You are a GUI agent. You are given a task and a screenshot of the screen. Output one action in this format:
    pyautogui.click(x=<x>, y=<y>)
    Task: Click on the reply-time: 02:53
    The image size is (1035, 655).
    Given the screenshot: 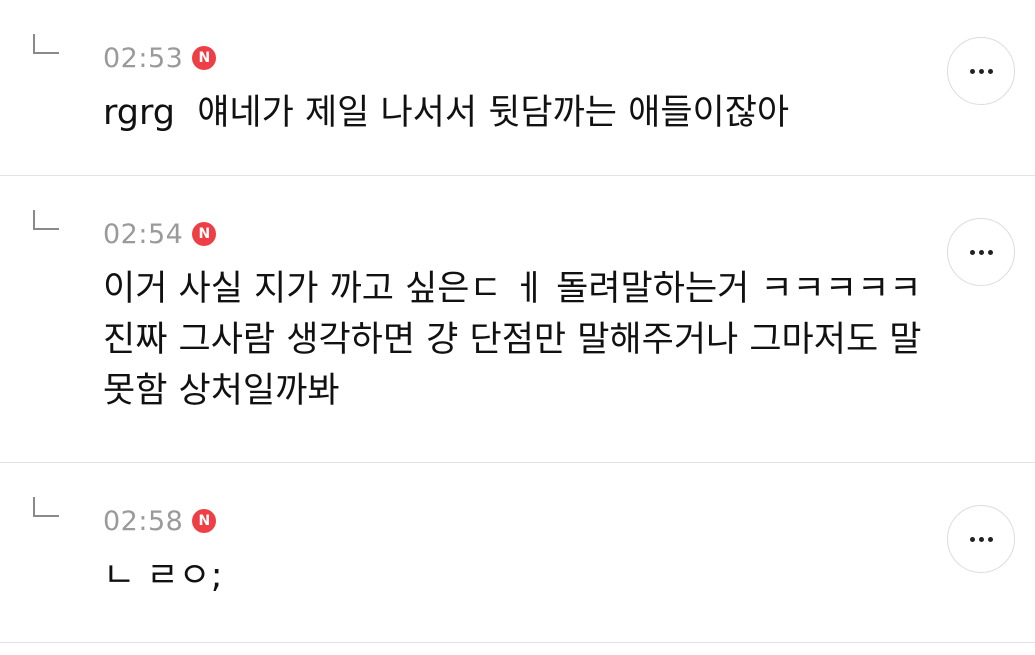 What is the action you would take?
    pyautogui.click(x=143, y=58)
    